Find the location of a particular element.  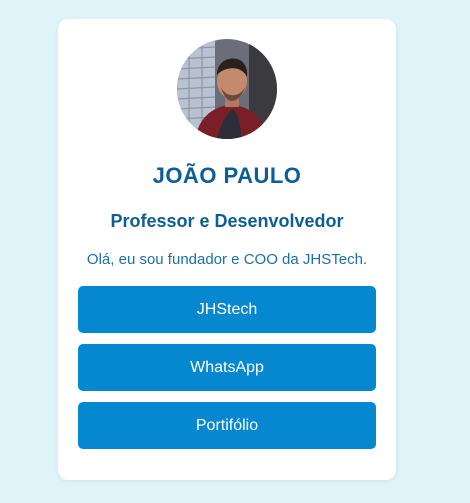

profile-role: Professor e Desenvolvedor is located at coordinates (227, 221).